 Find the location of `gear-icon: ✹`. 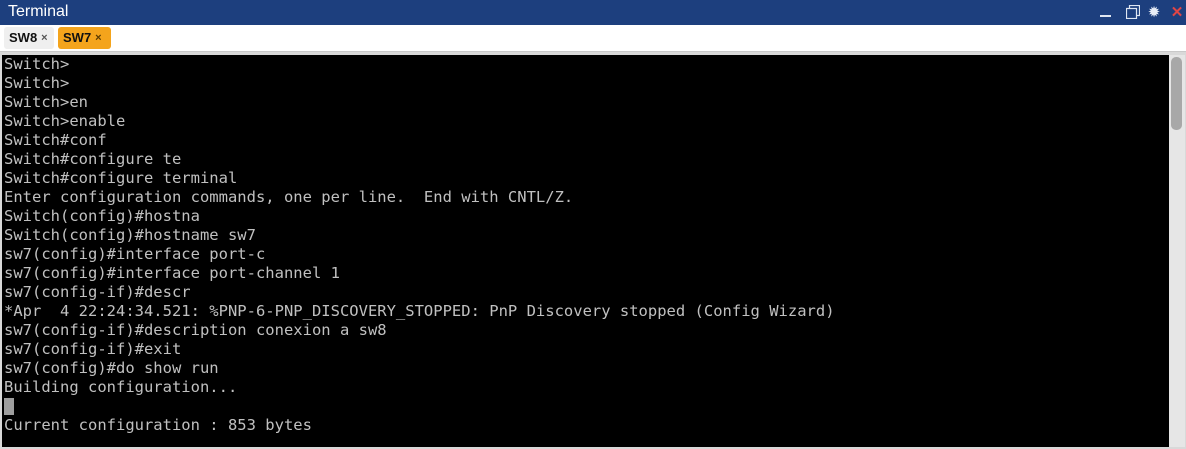

gear-icon: ✹ is located at coordinates (1154, 12).